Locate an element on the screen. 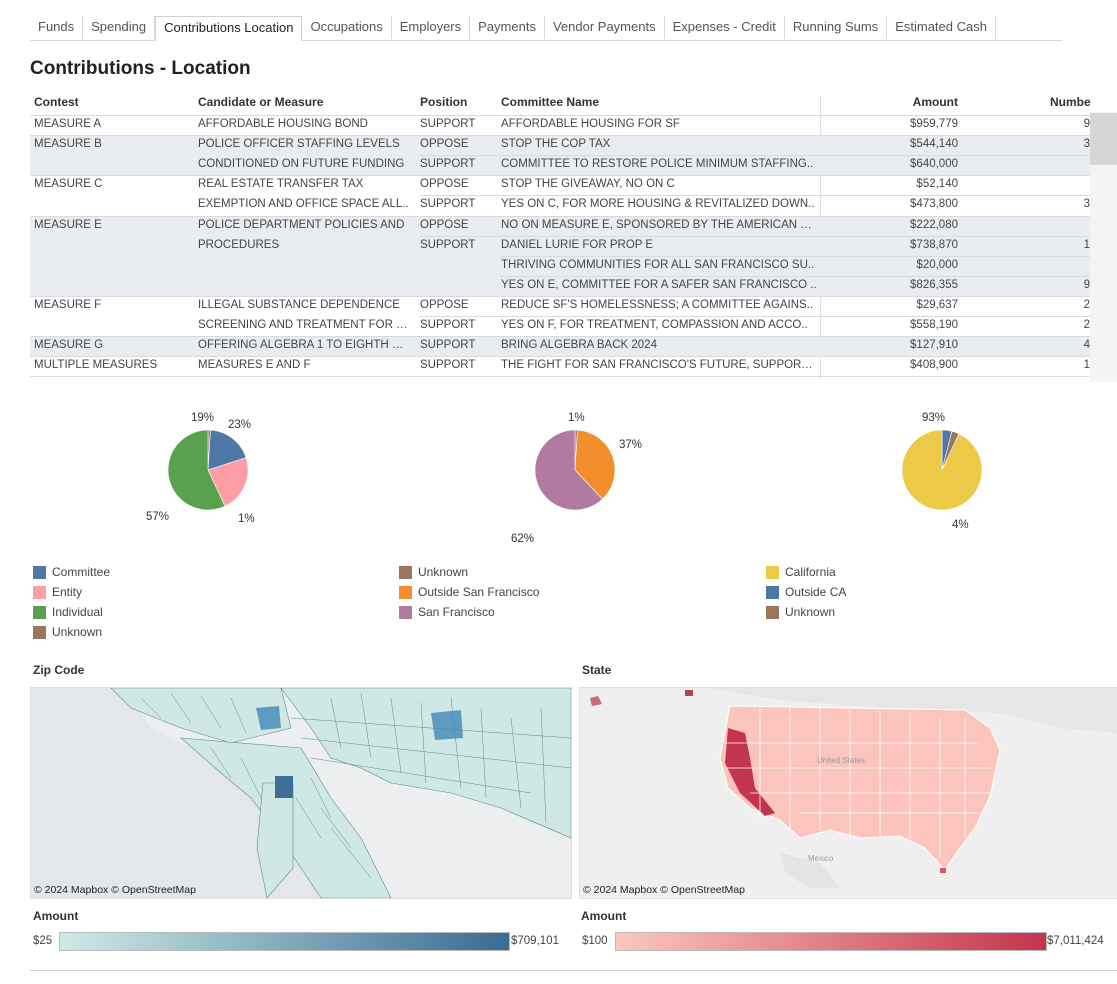 The height and width of the screenshot is (984, 1117). cell-amount: $52,140 is located at coordinates (937, 184).